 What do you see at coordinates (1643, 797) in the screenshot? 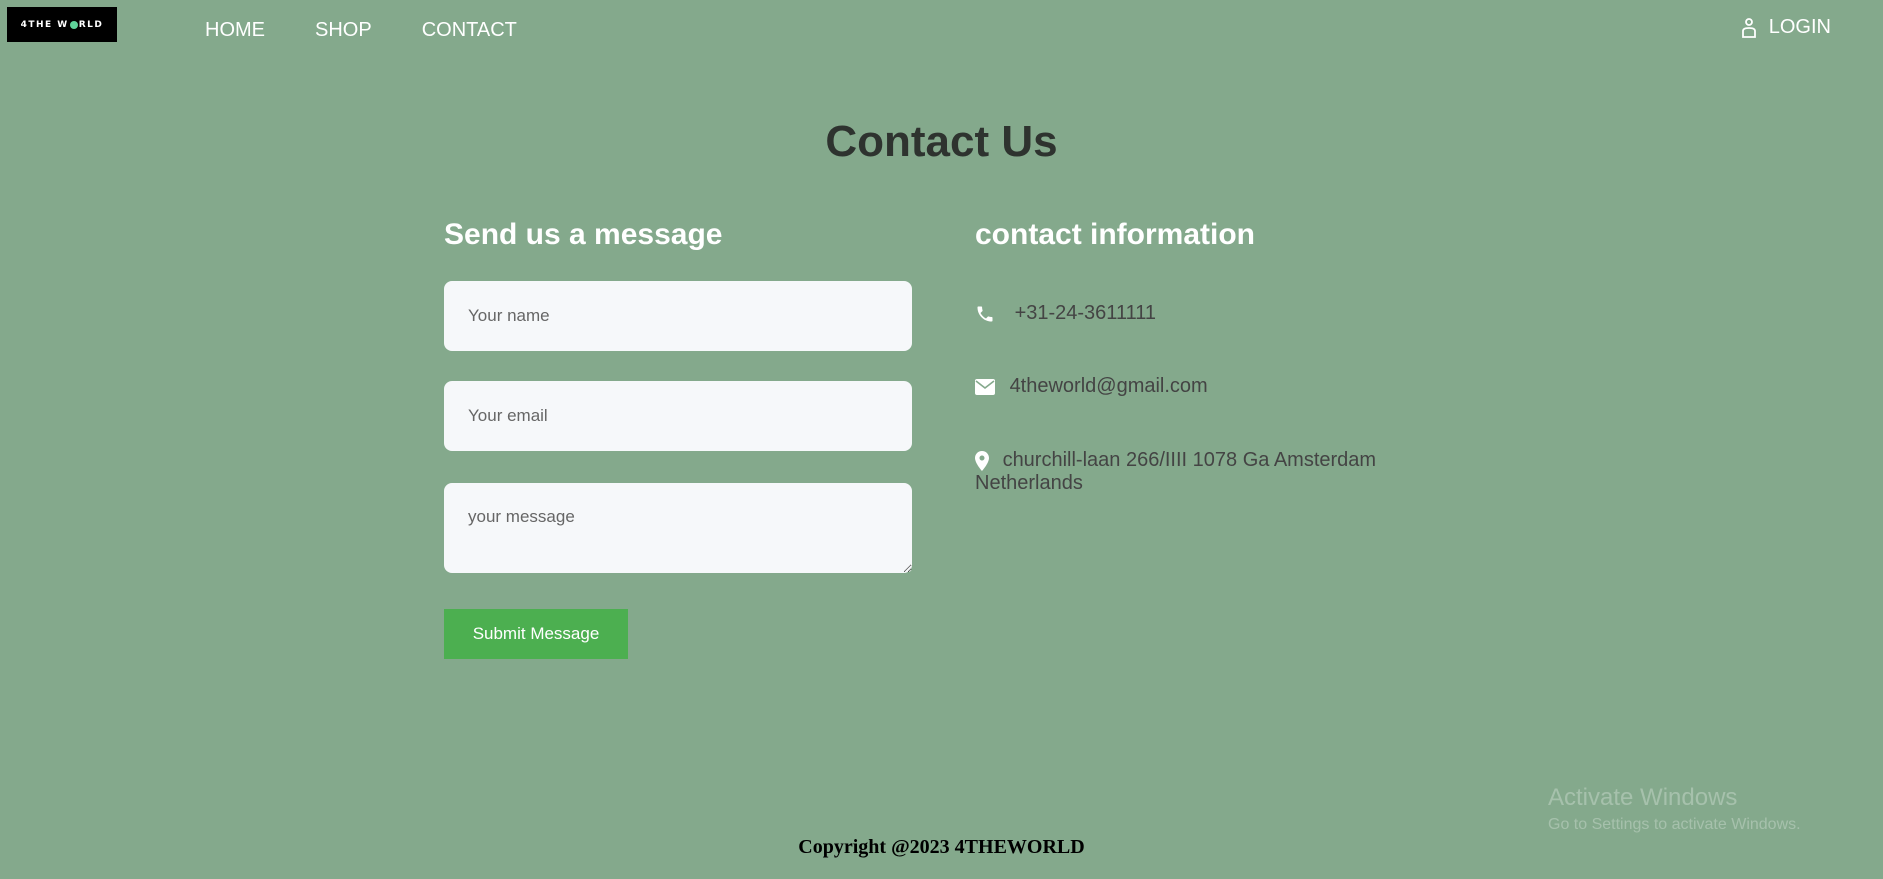
I see `watermark-title: Activate Windows` at bounding box center [1643, 797].